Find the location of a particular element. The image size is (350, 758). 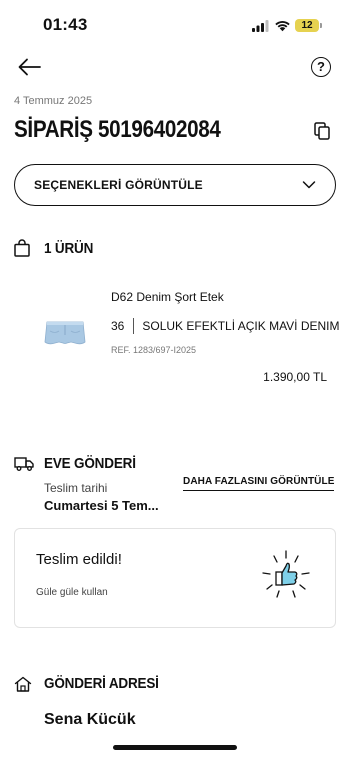

delivery-section-header: EVE GÖNDERİ is located at coordinates (80, 463).